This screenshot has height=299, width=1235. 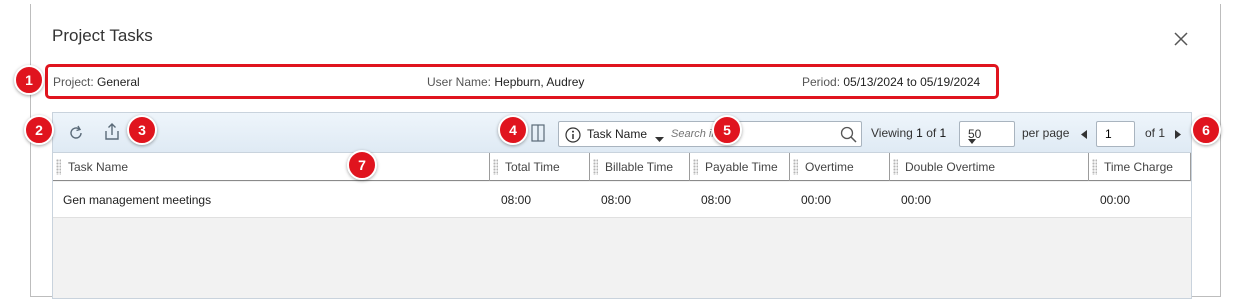 I want to click on user-info: User Name: Hepburn, Audrey, so click(x=505, y=82).